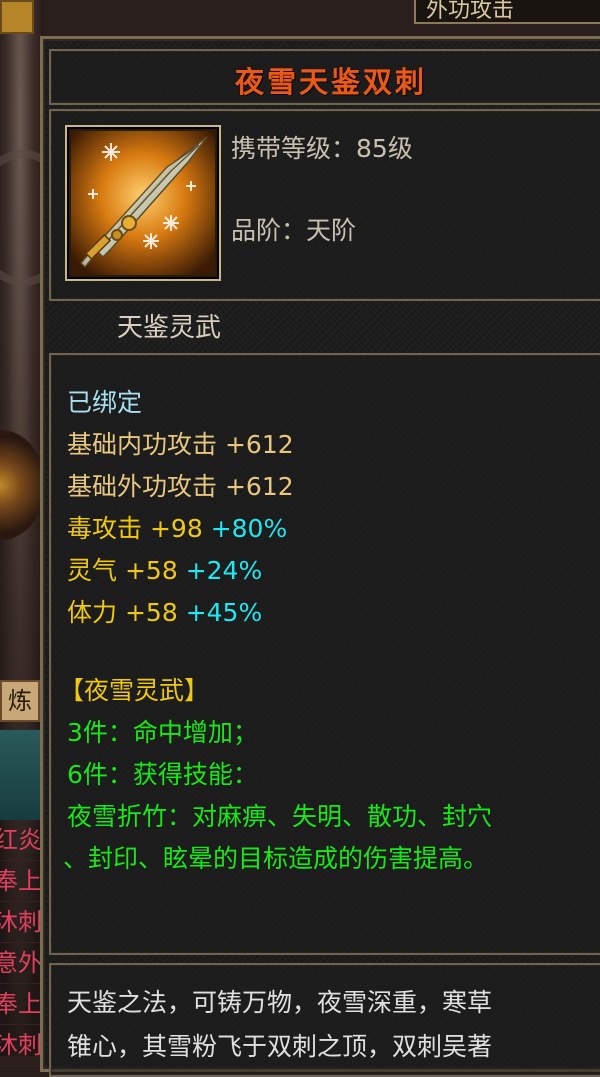  Describe the element at coordinates (249, 528) in the screenshot. I see `stat-percent: +80%` at that location.